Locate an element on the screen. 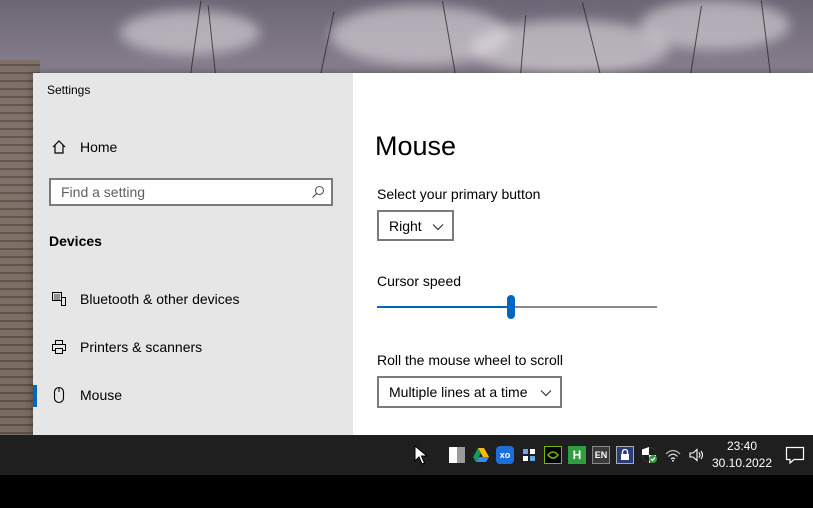 This screenshot has width=813, height=508. clock-date: 30.10.2022 is located at coordinates (742, 463).